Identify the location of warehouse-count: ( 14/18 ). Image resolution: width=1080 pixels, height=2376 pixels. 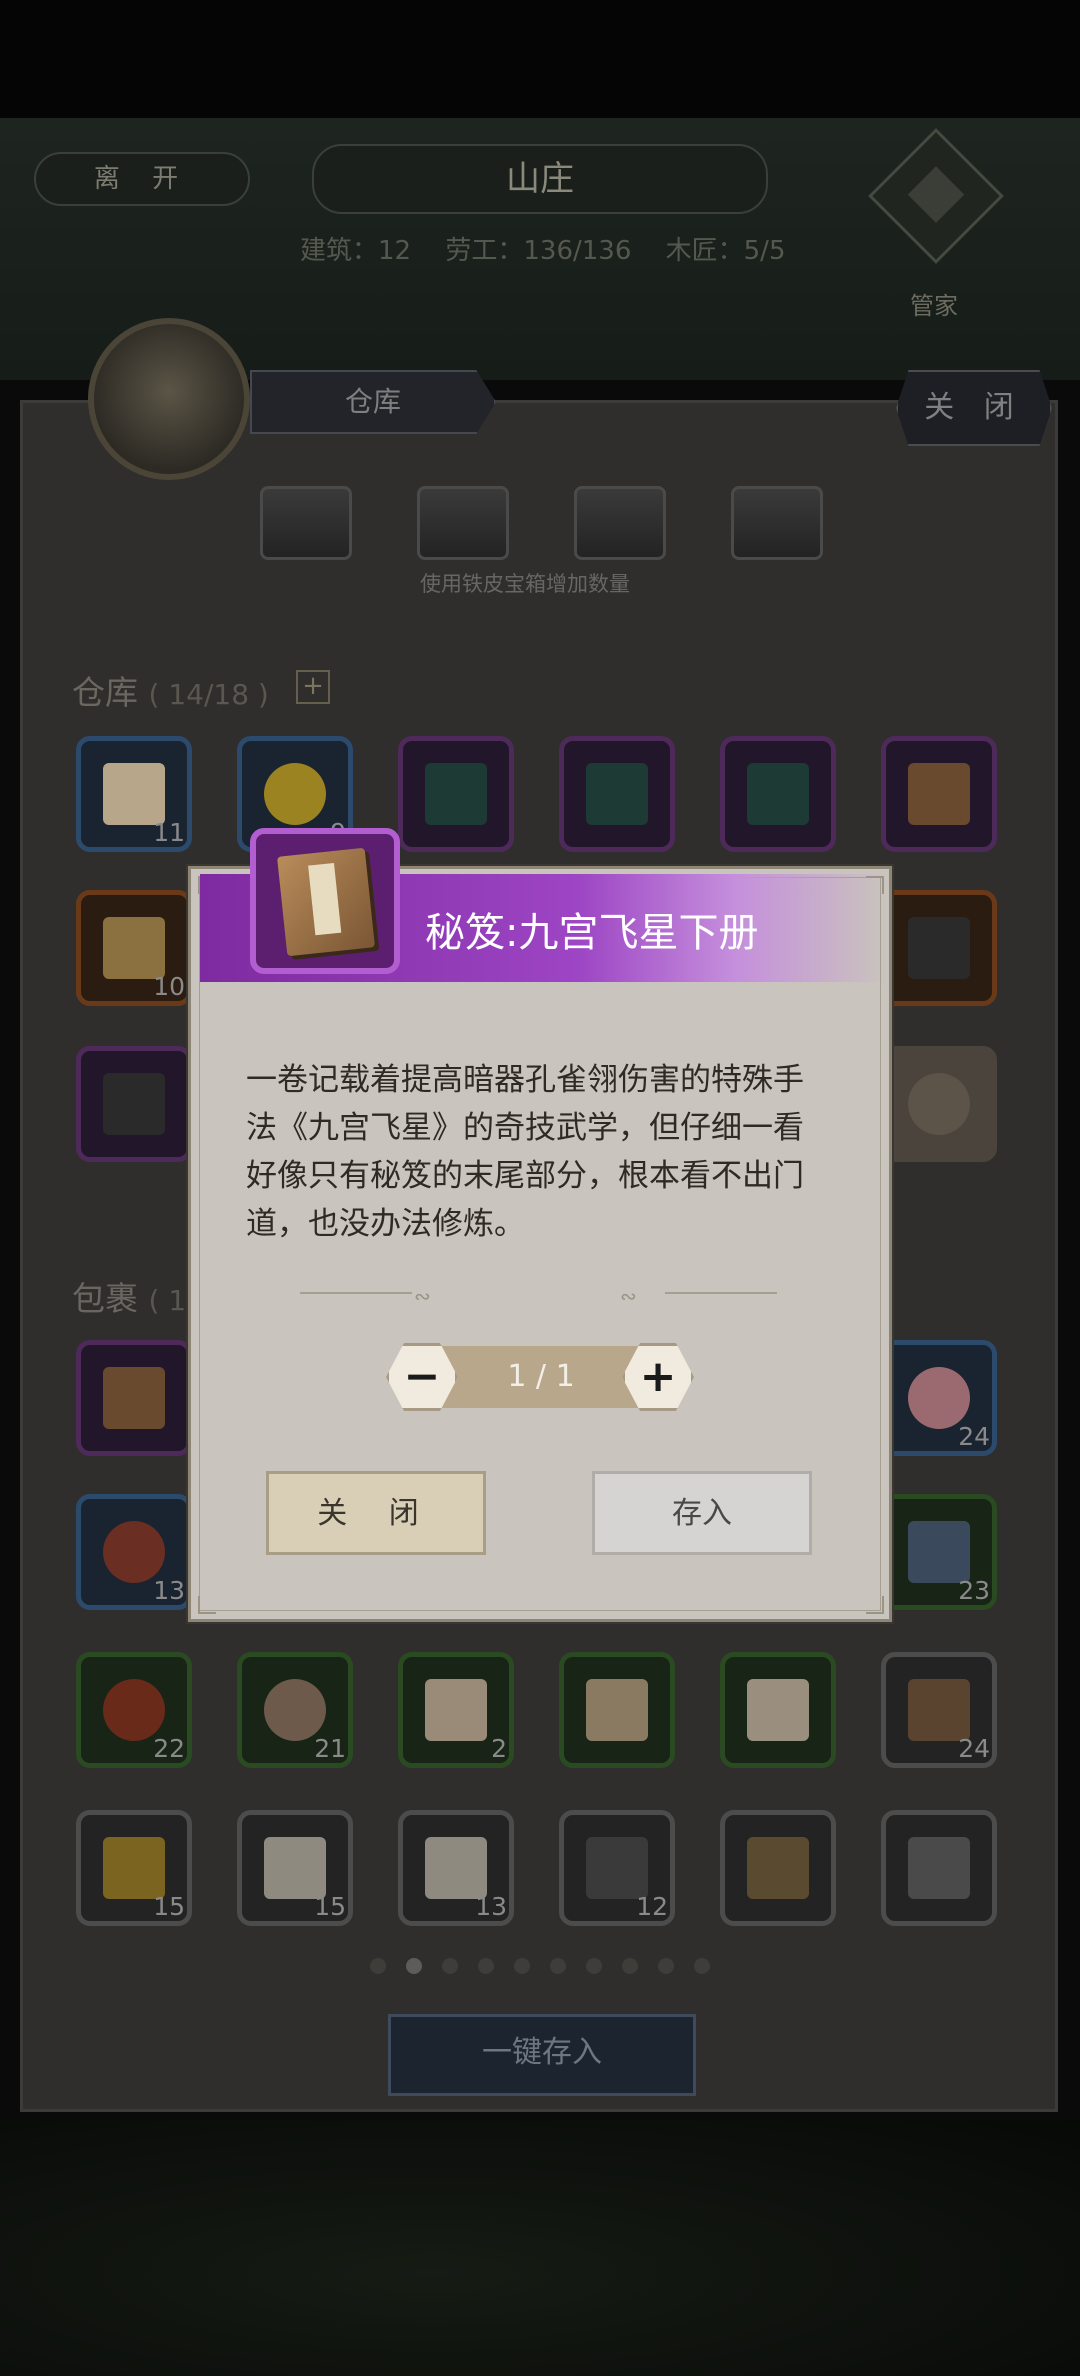
(208, 694).